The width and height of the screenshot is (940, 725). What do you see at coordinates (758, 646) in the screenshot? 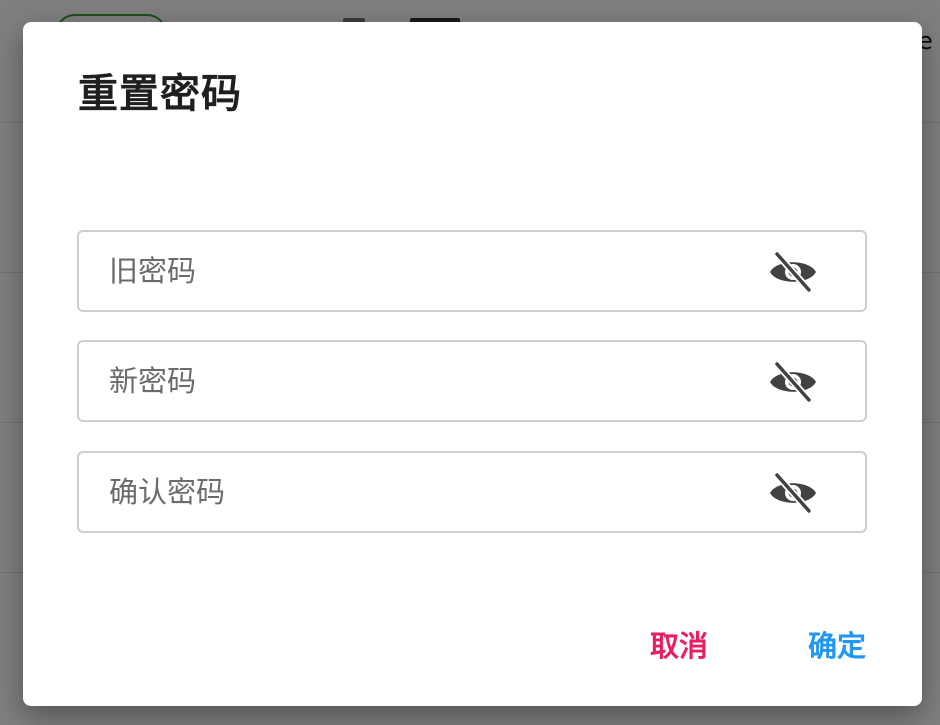
I see `dialog-actions: 取消 确定` at bounding box center [758, 646].